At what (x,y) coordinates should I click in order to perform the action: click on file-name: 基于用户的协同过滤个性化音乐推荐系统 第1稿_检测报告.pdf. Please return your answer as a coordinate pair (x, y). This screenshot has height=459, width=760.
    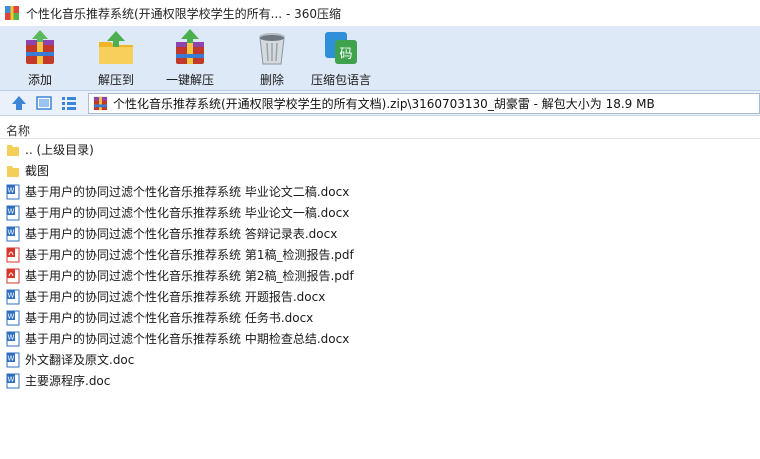
    Looking at the image, I should click on (189, 255).